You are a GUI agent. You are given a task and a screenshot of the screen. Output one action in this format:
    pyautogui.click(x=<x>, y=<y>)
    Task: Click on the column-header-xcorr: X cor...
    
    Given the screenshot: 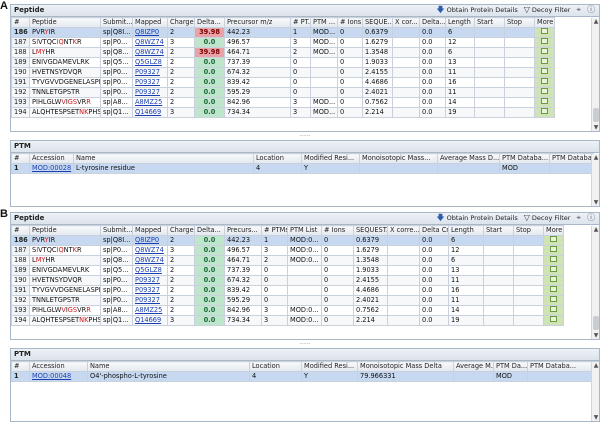 What is the action you would take?
    pyautogui.click(x=406, y=22)
    